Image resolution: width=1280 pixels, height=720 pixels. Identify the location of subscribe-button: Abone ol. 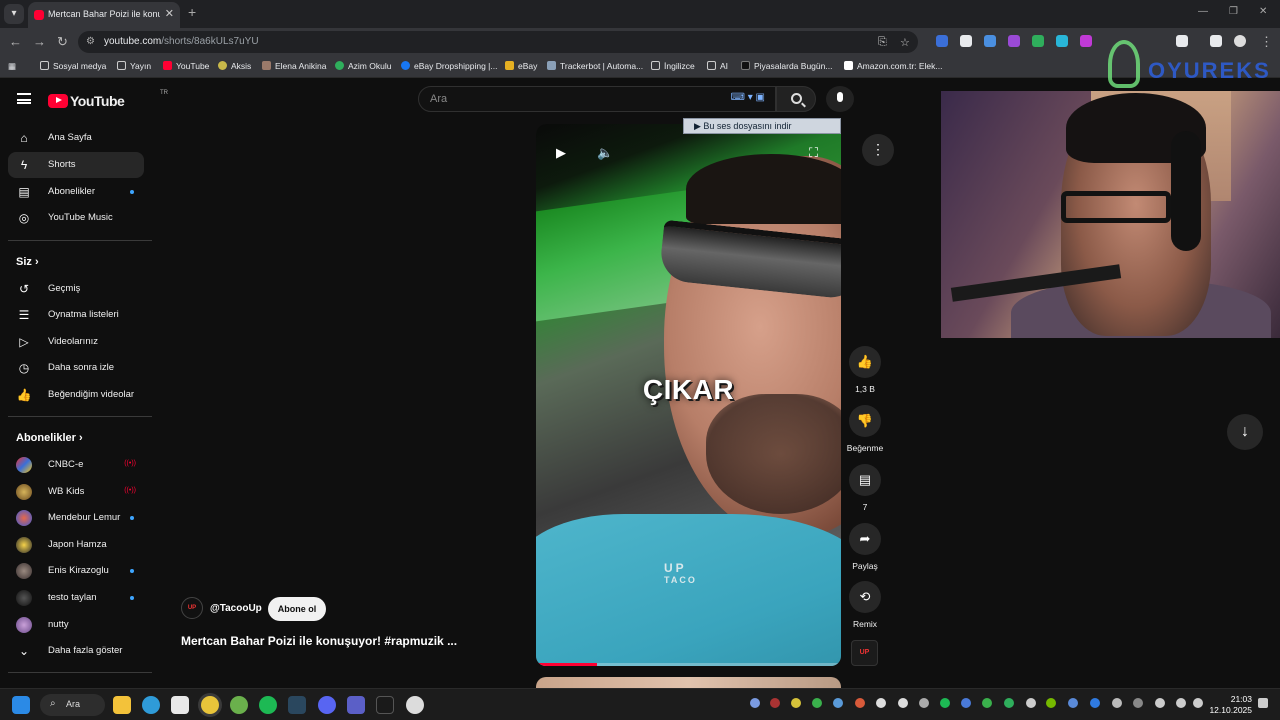
(297, 609).